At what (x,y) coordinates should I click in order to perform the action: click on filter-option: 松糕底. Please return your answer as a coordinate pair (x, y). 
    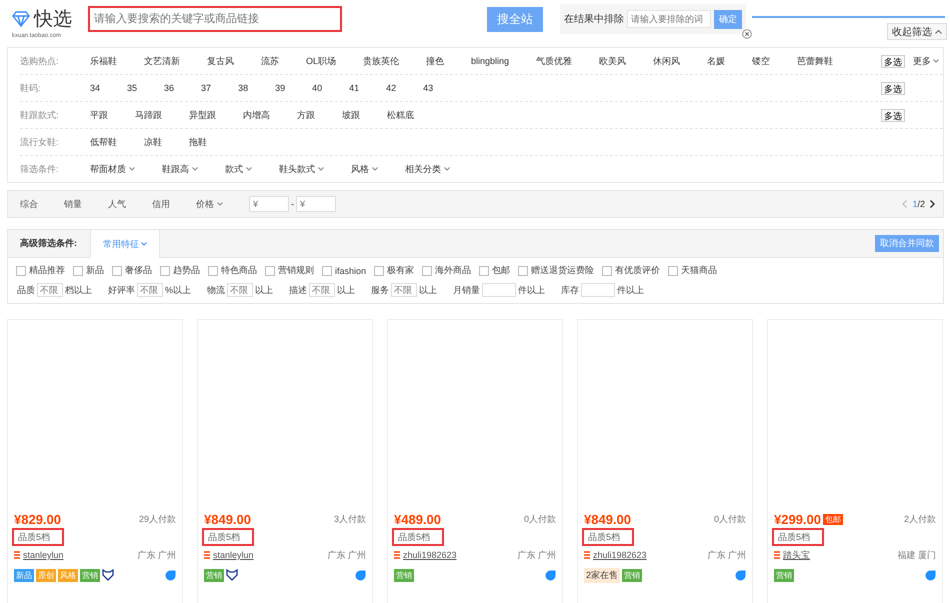
    Looking at the image, I should click on (400, 115).